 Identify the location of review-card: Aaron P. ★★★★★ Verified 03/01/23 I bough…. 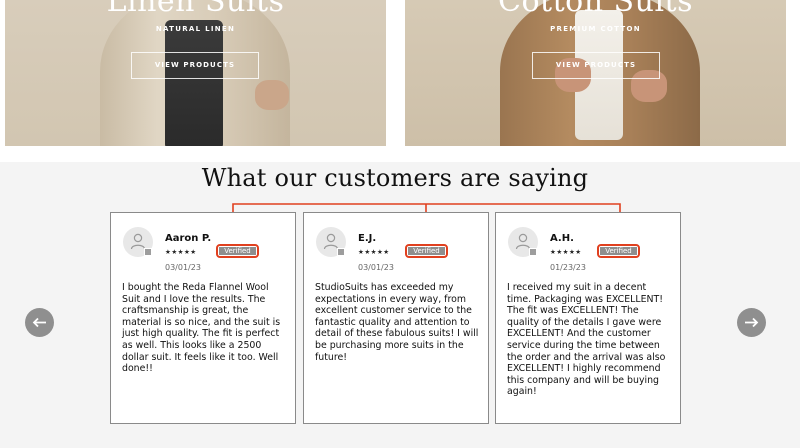
(203, 318).